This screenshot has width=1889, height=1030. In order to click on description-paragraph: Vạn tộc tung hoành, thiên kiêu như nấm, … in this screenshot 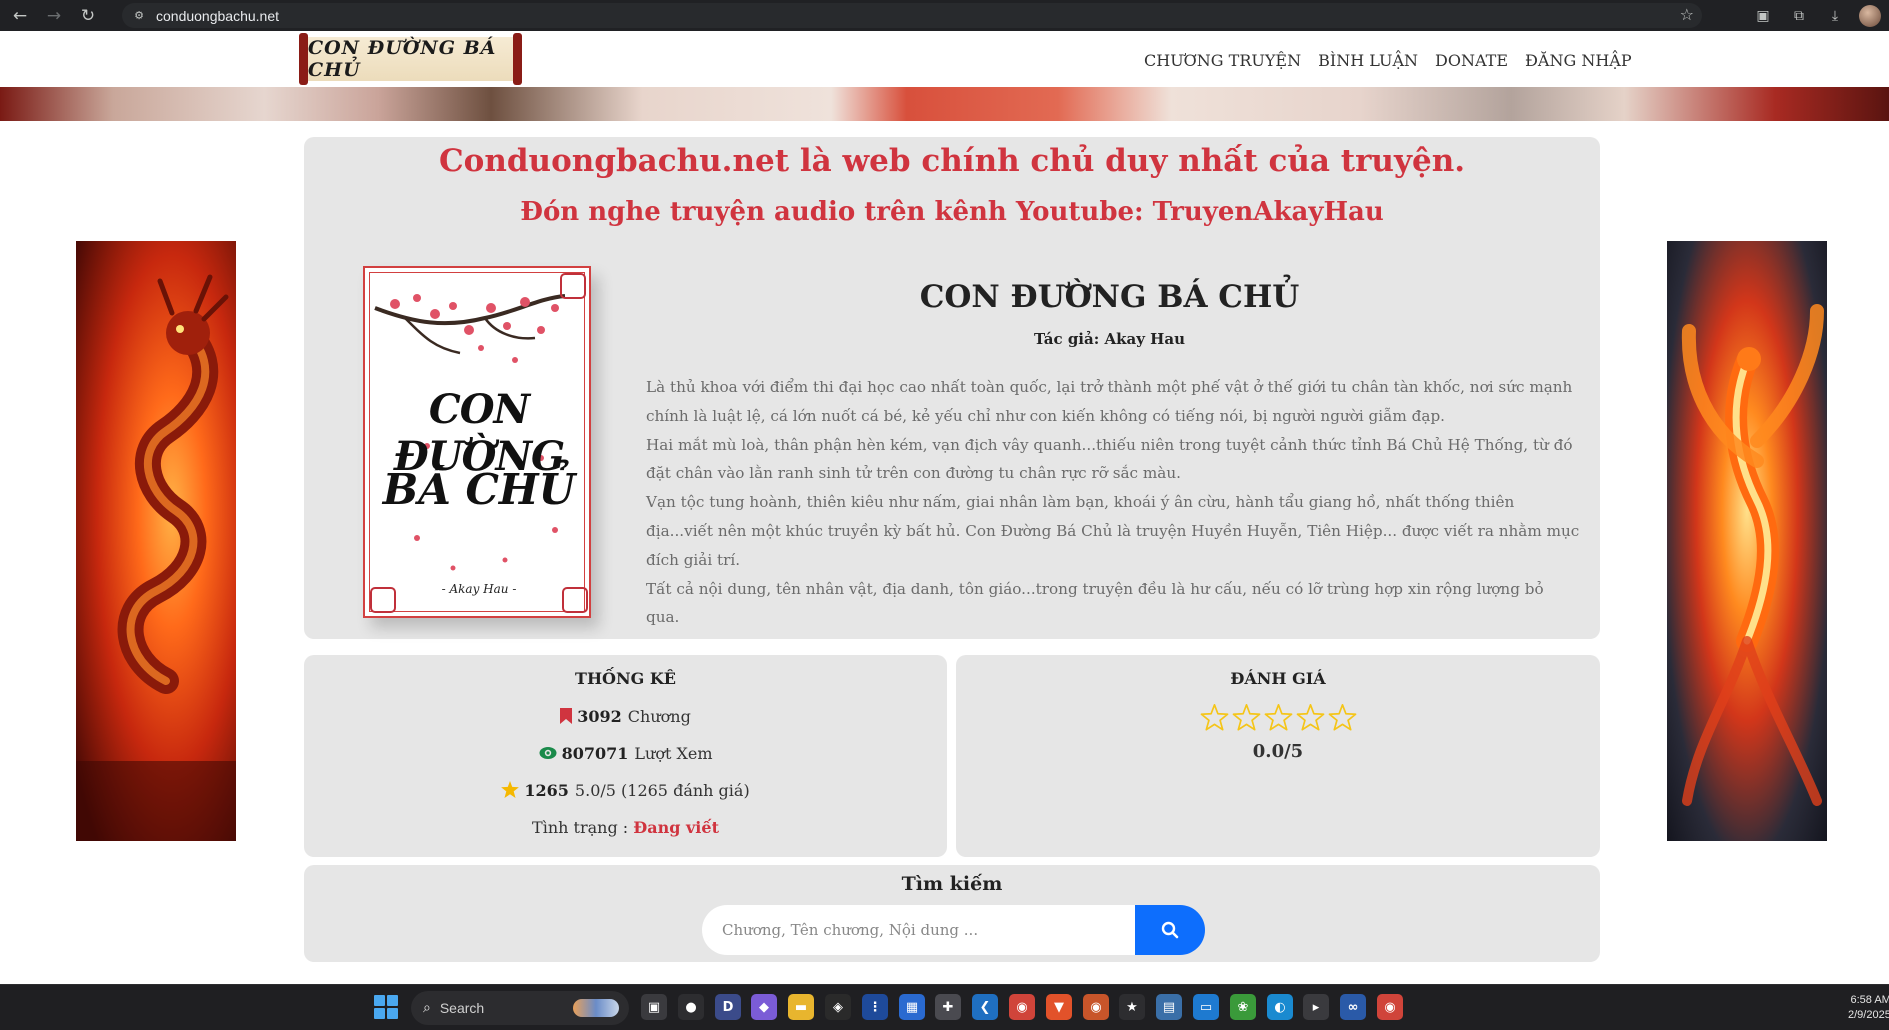, I will do `click(1113, 531)`.